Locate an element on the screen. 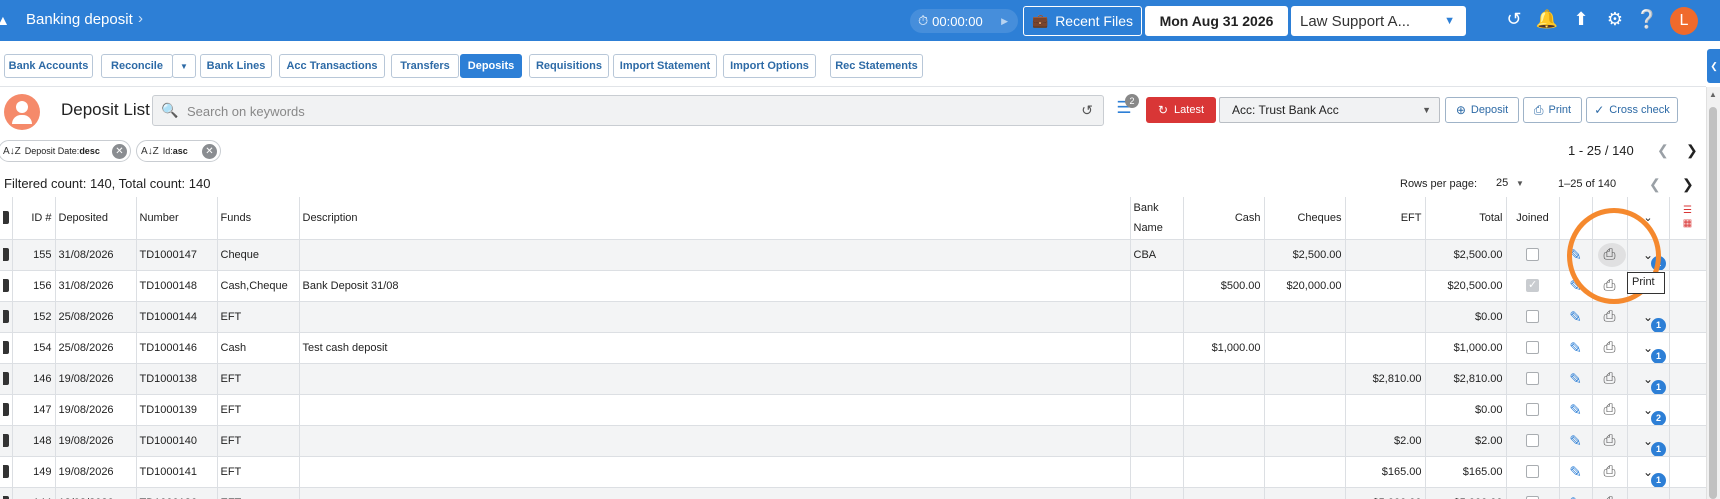  user-select: Law Support A... ▼ is located at coordinates (1378, 21).